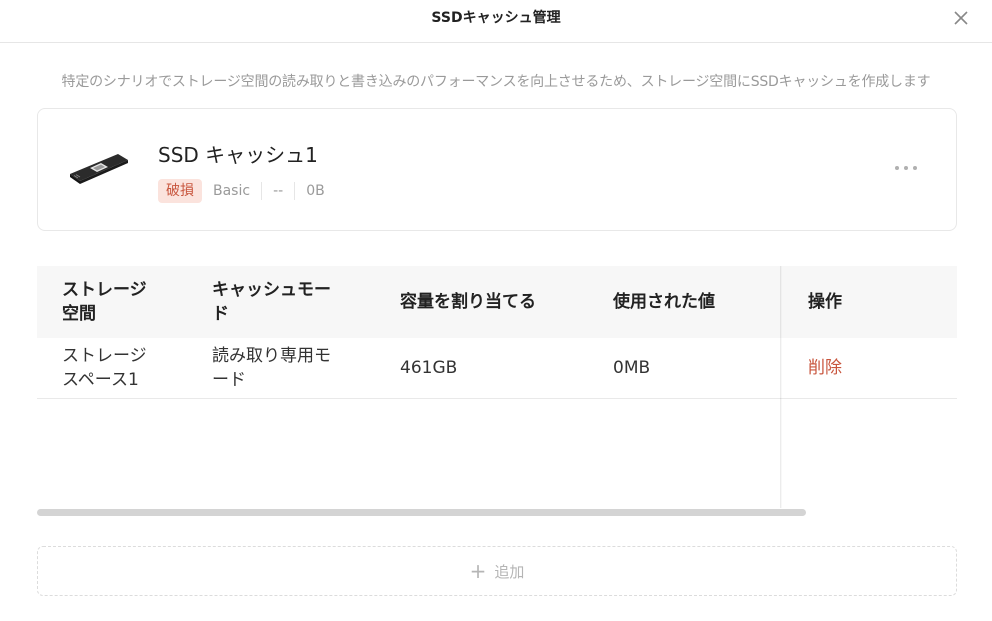  I want to click on column-header-actions: 操作, so click(825, 302).